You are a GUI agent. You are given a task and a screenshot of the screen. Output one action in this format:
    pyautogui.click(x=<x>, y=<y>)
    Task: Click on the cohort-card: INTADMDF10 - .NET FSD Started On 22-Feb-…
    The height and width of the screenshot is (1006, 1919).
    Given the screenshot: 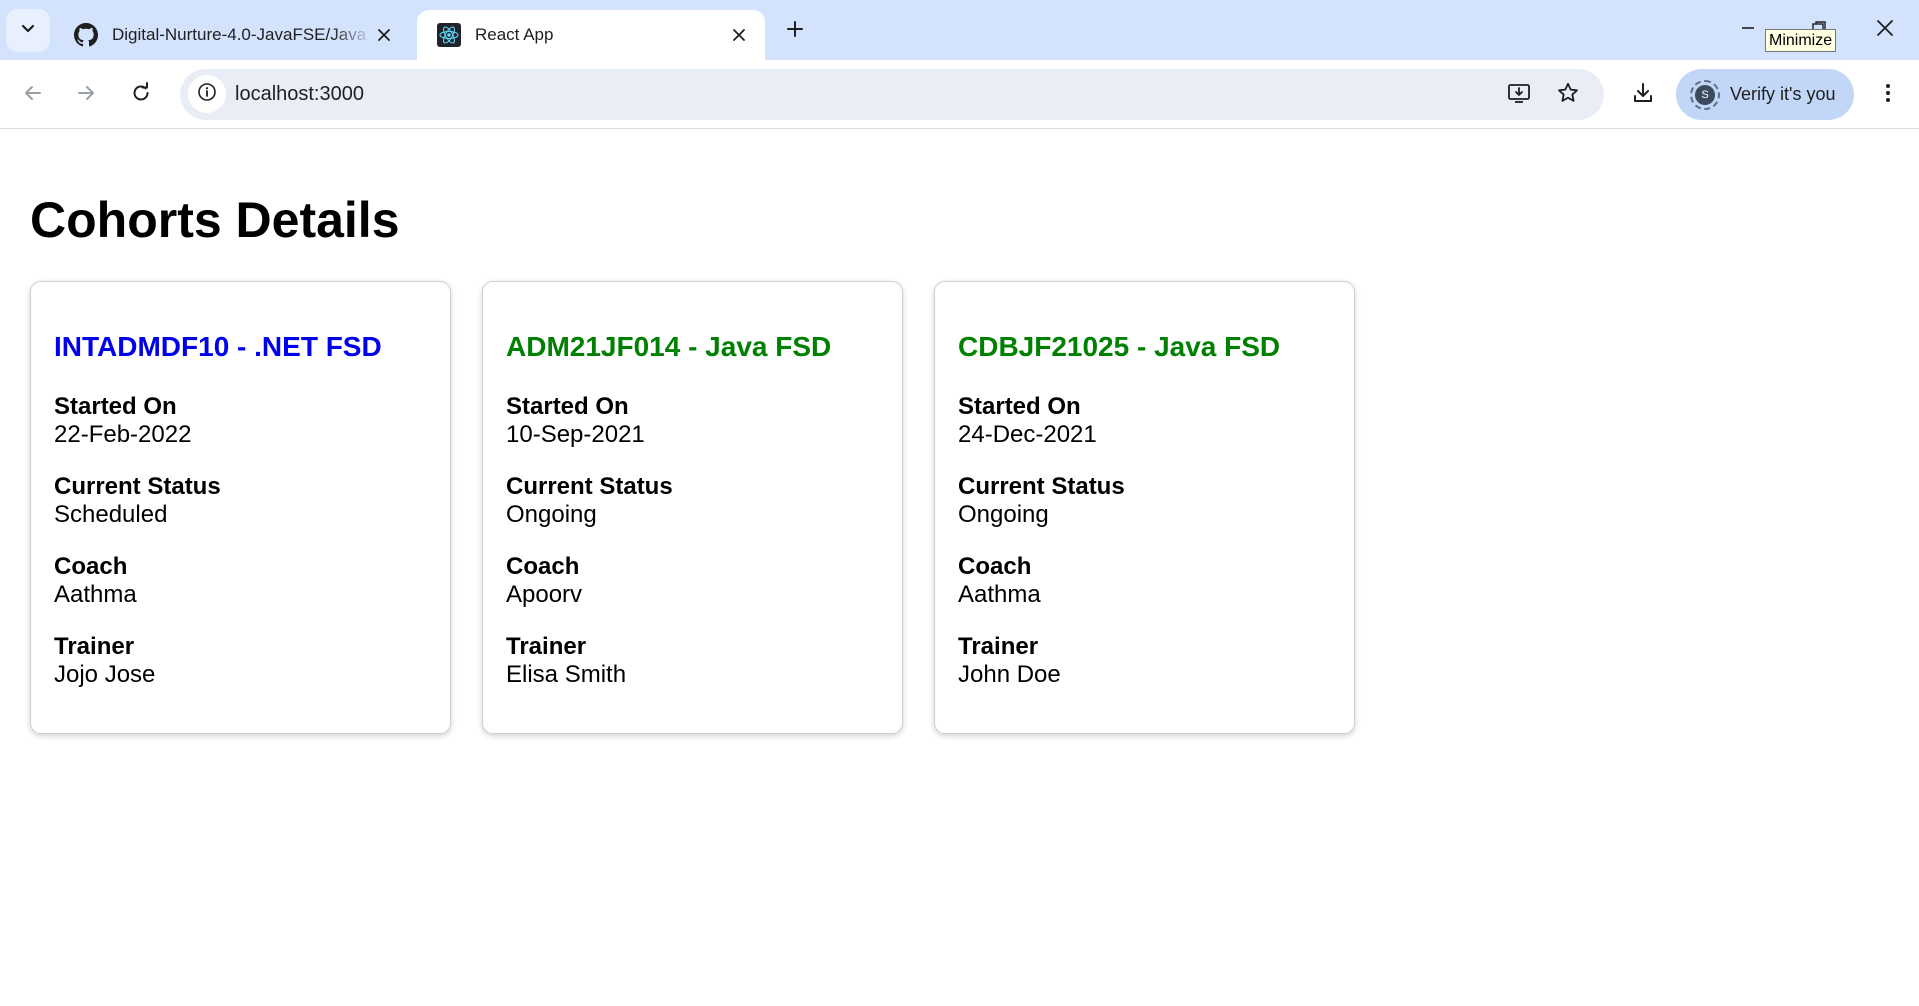 What is the action you would take?
    pyautogui.click(x=240, y=507)
    